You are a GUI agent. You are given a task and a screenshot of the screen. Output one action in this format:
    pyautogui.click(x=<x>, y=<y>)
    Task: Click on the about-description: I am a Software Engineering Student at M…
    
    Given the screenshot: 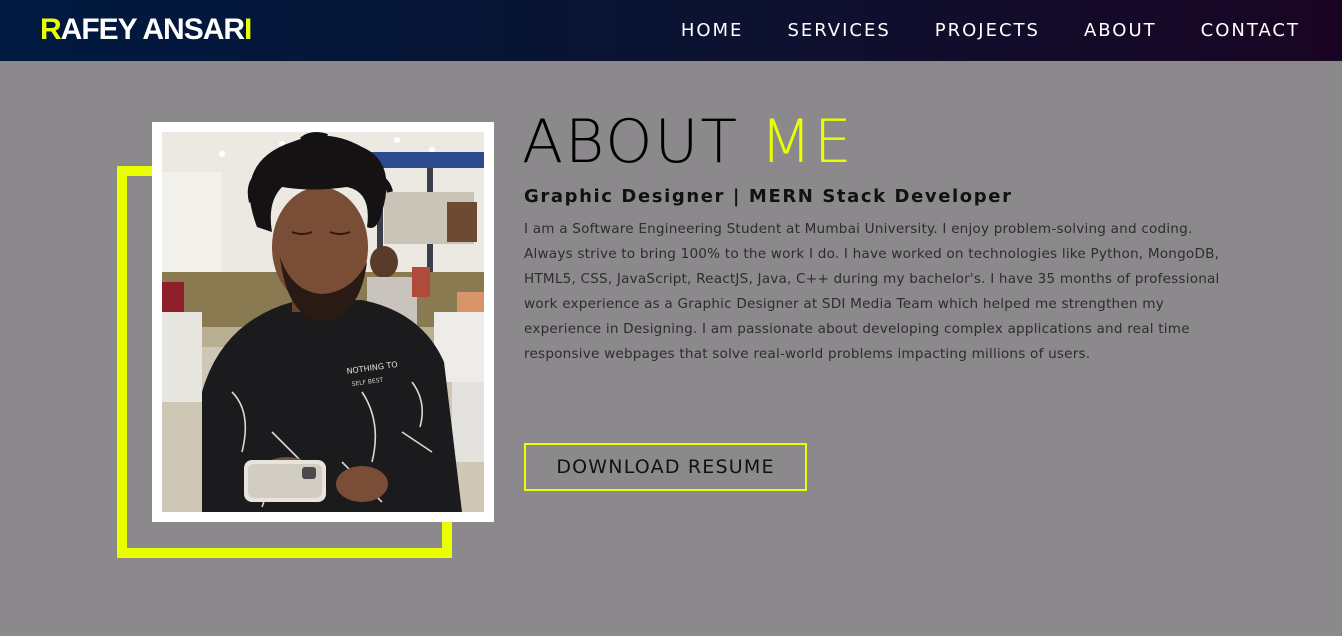 What is the action you would take?
    pyautogui.click(x=872, y=291)
    